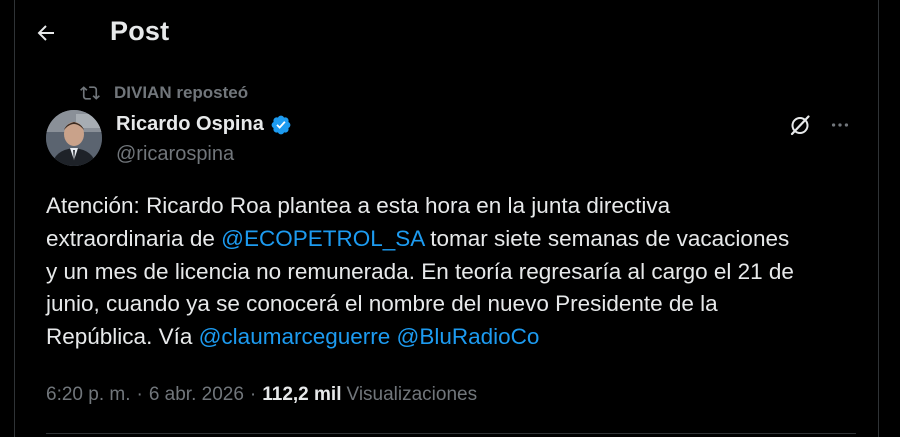 This screenshot has width=900, height=437. I want to click on repost-icon, so click(90, 93).